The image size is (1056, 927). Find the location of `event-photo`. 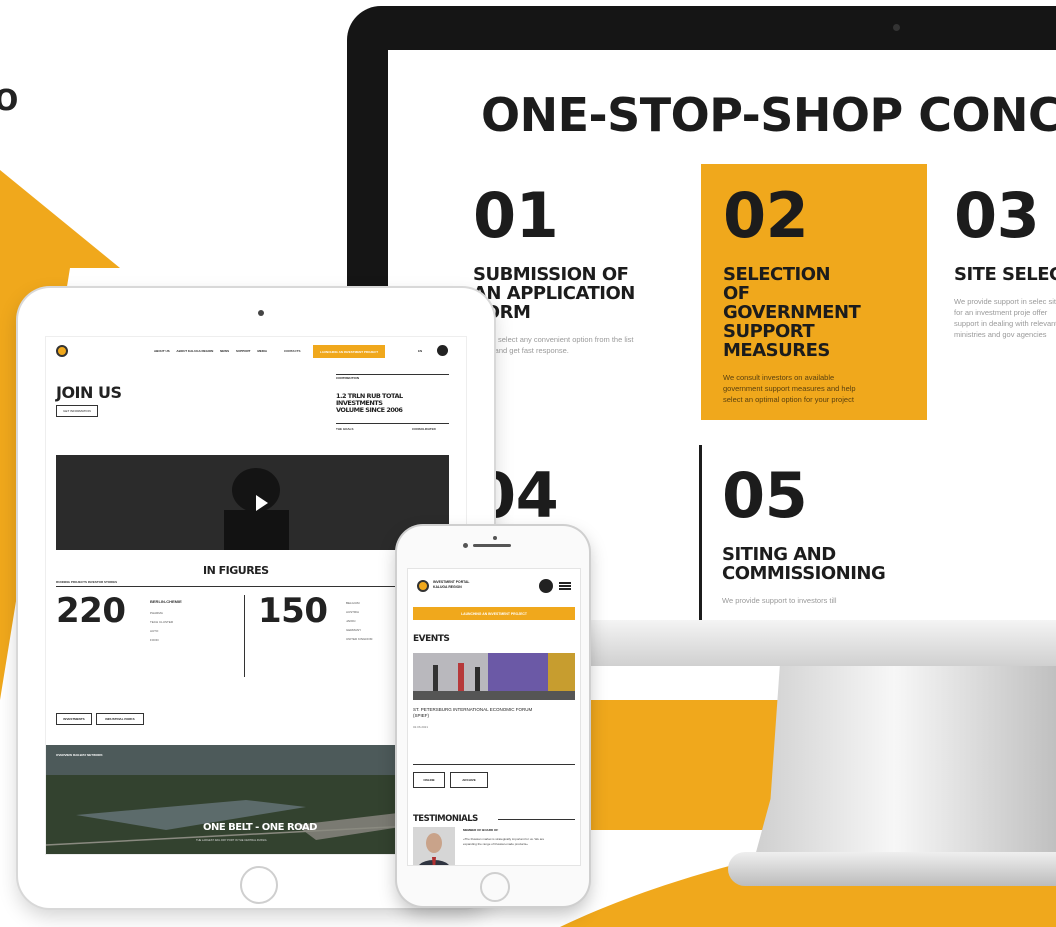

event-photo is located at coordinates (494, 676).